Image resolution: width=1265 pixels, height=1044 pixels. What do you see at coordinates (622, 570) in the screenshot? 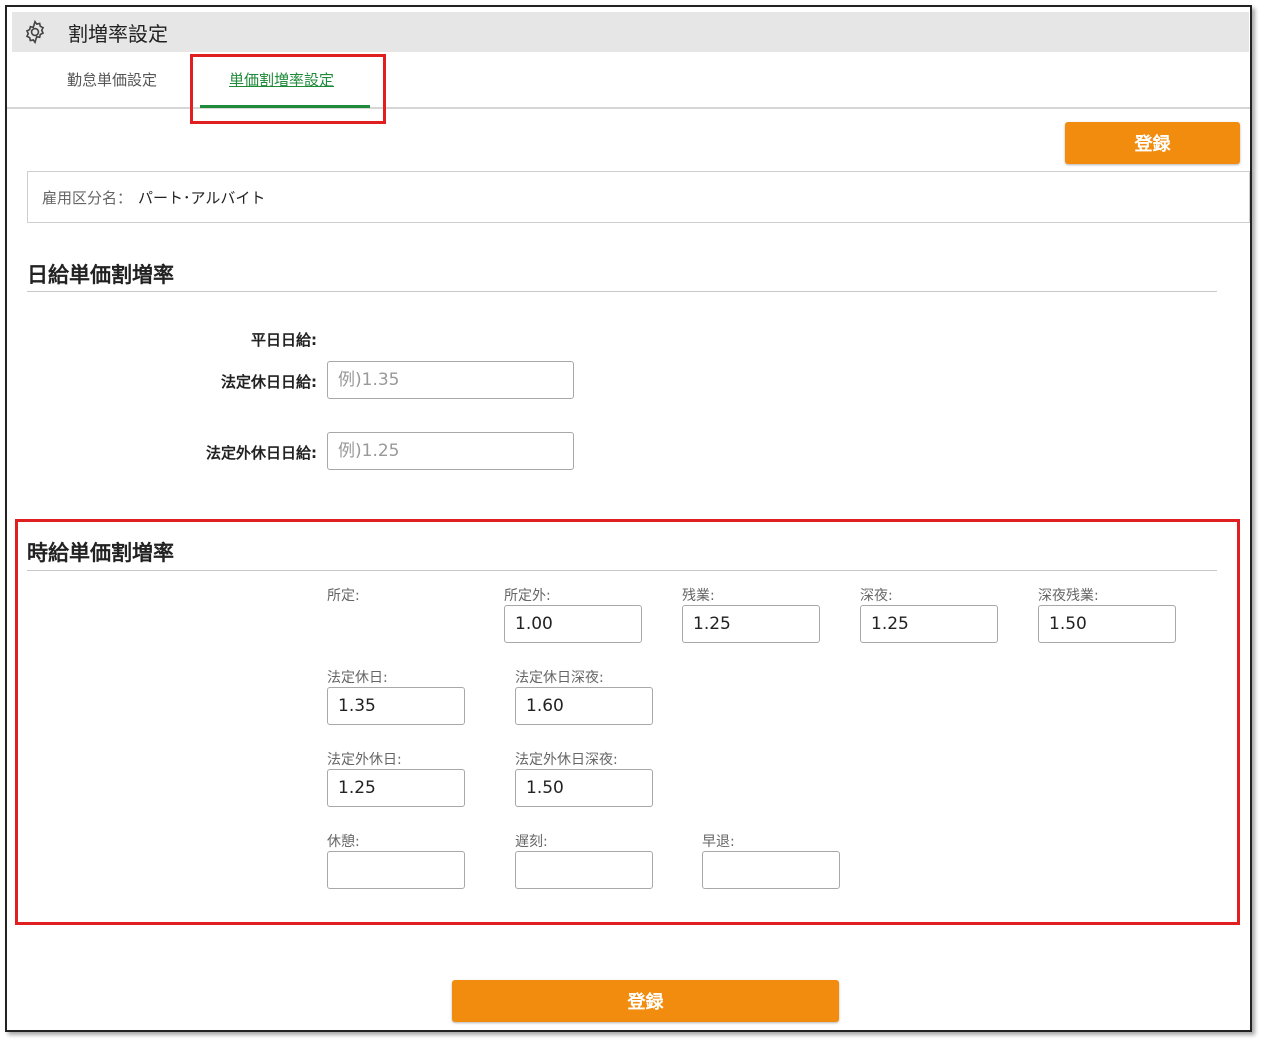
I see `hourly-section-divider` at bounding box center [622, 570].